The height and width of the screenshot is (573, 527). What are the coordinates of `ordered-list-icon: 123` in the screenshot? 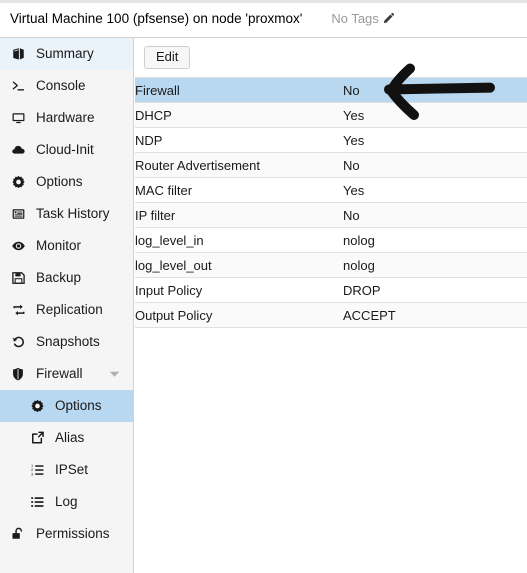 It's located at (38, 470).